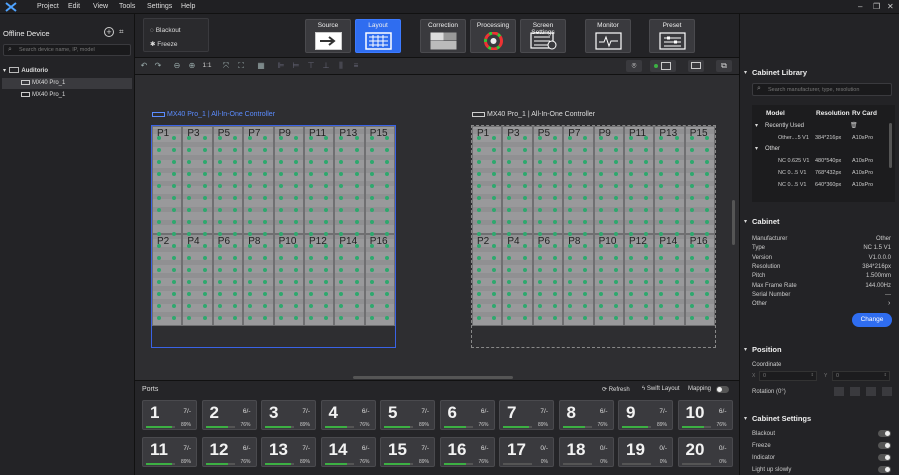 The image size is (899, 475). Describe the element at coordinates (25, 70) in the screenshot. I see `tree-root: ▾ Auditorio` at that location.